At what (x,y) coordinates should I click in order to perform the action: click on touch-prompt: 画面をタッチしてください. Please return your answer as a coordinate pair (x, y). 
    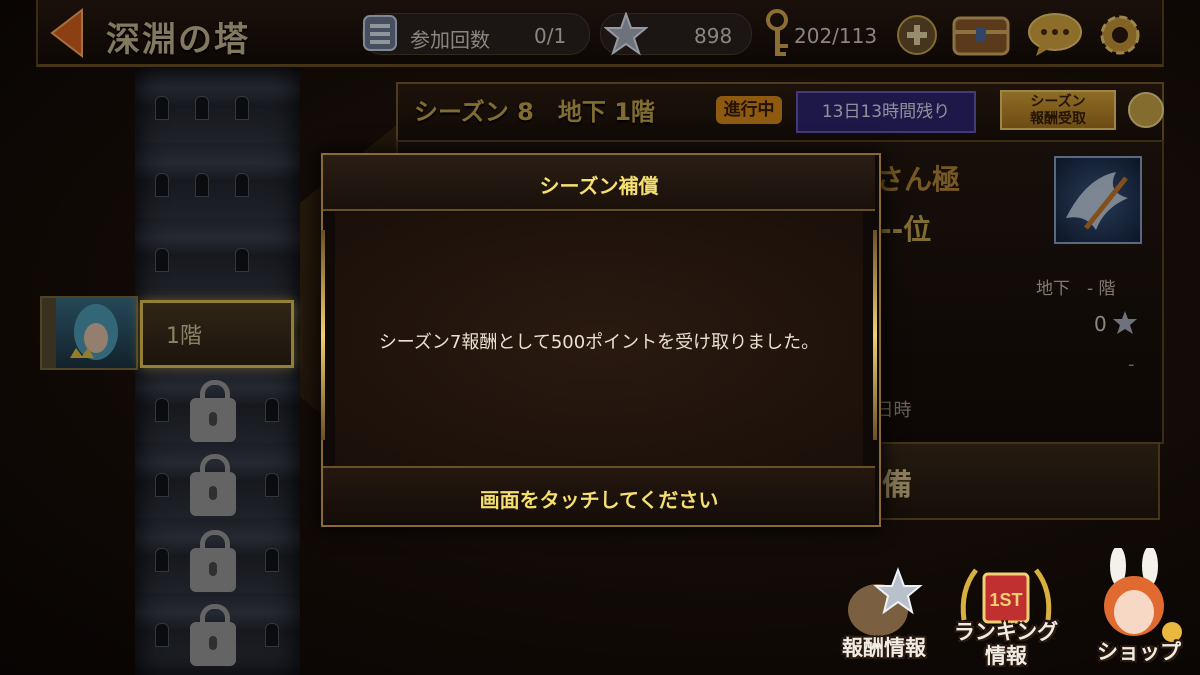
    Looking at the image, I should click on (599, 498).